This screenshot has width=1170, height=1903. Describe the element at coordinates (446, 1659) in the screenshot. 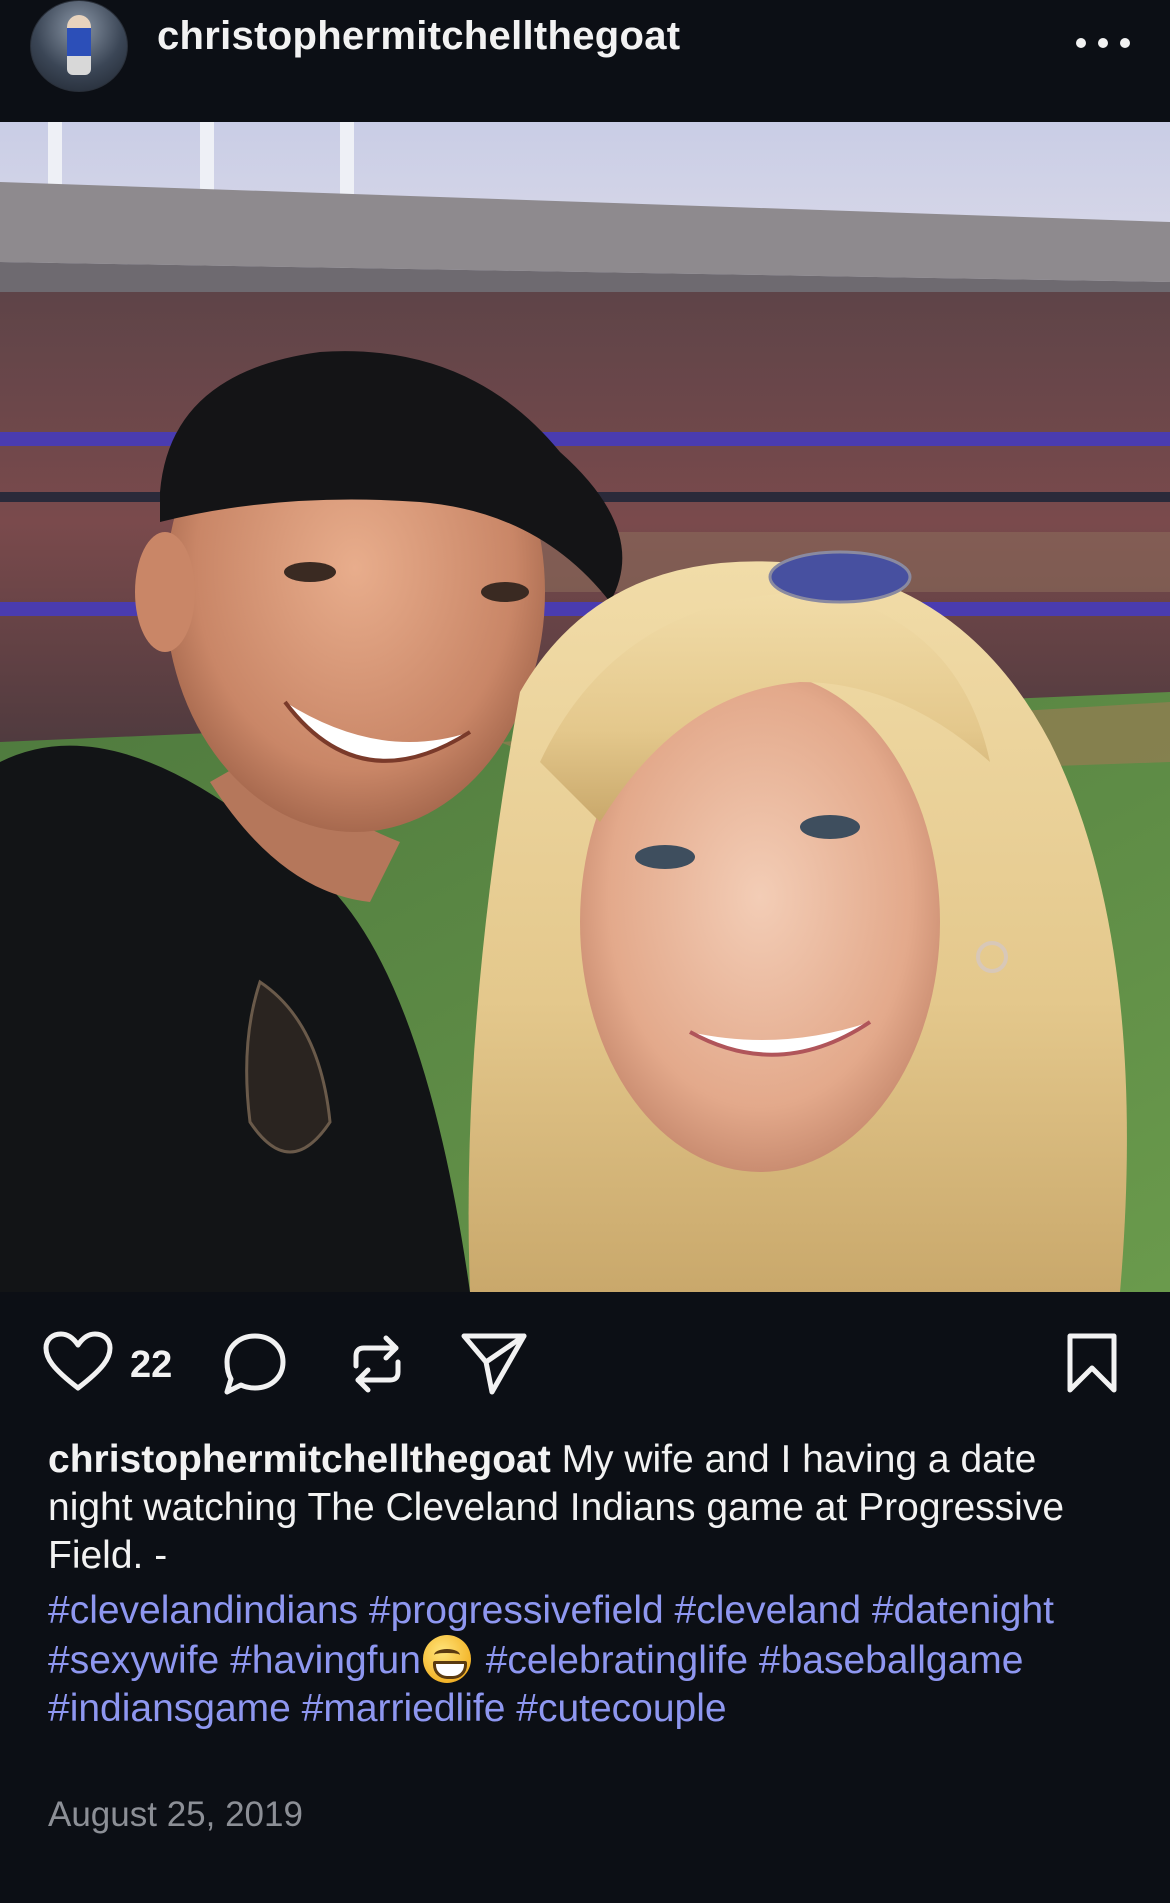

I see `grinning-face-emoji` at that location.